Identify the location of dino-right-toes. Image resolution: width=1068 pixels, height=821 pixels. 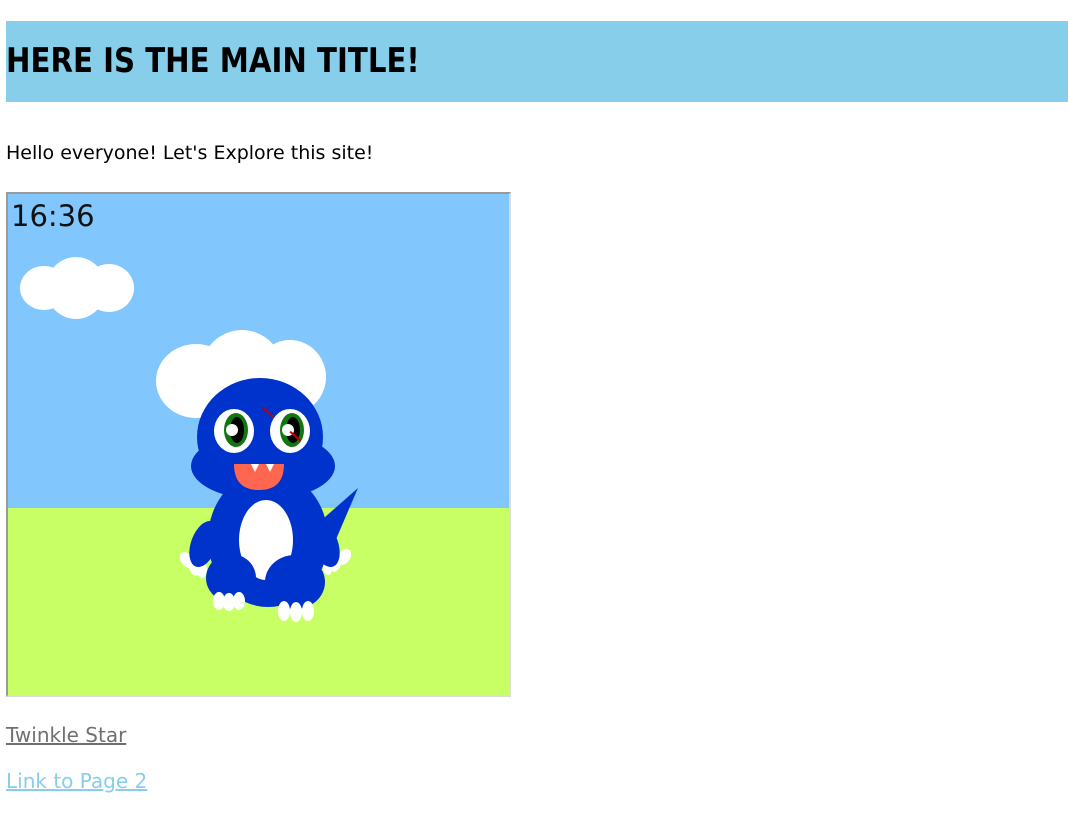
(296, 611).